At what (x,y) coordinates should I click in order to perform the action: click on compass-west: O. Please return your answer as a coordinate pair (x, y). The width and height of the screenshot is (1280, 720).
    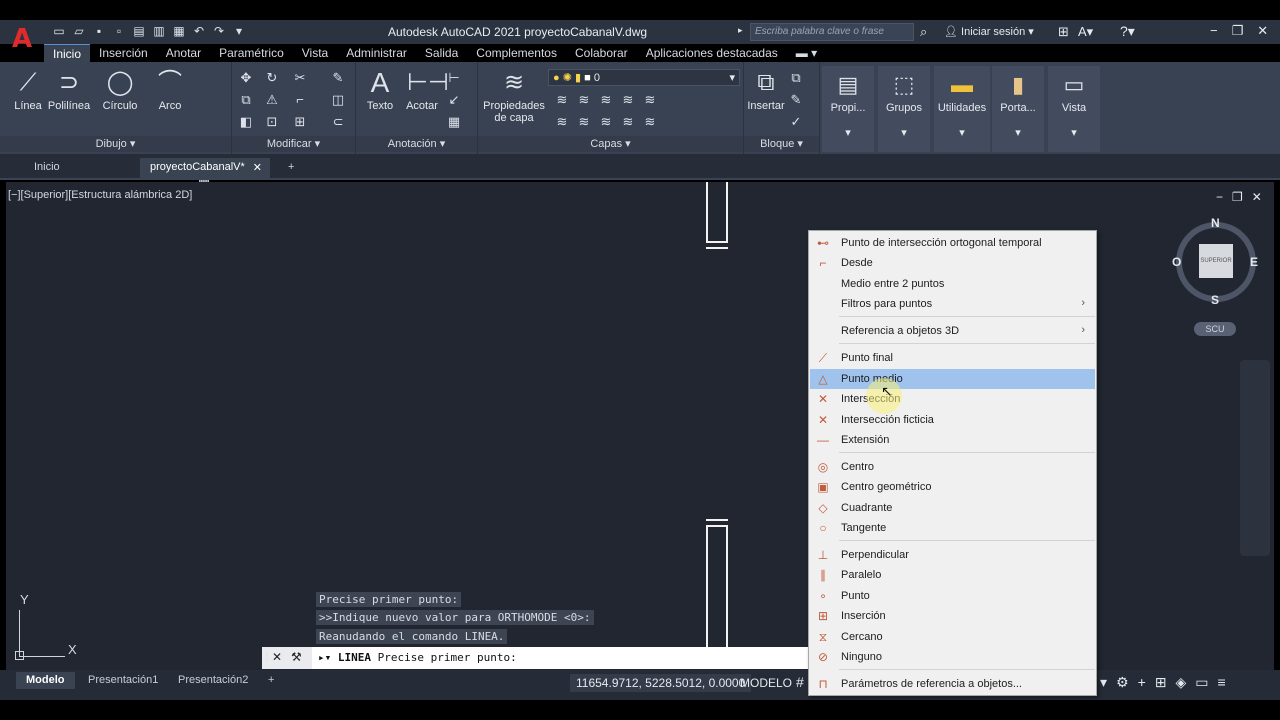
    Looking at the image, I should click on (1176, 262).